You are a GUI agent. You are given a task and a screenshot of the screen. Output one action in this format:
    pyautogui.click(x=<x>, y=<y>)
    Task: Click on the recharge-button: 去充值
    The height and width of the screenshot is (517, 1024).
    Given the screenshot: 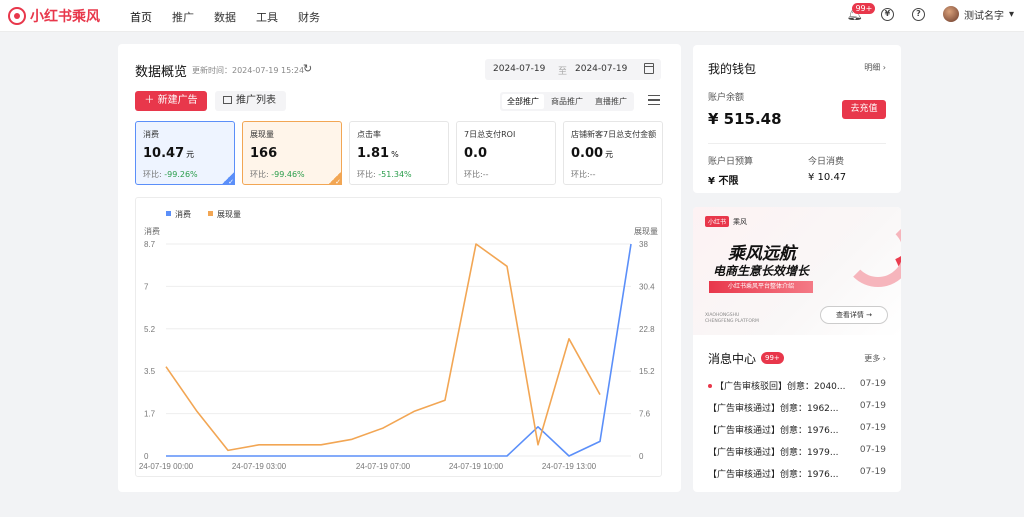 What is the action you would take?
    pyautogui.click(x=864, y=109)
    